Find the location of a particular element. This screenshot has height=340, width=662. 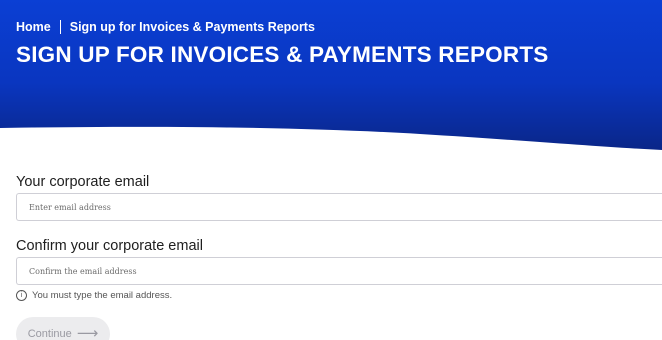

continue-button: Continue ⟶ is located at coordinates (63, 328).